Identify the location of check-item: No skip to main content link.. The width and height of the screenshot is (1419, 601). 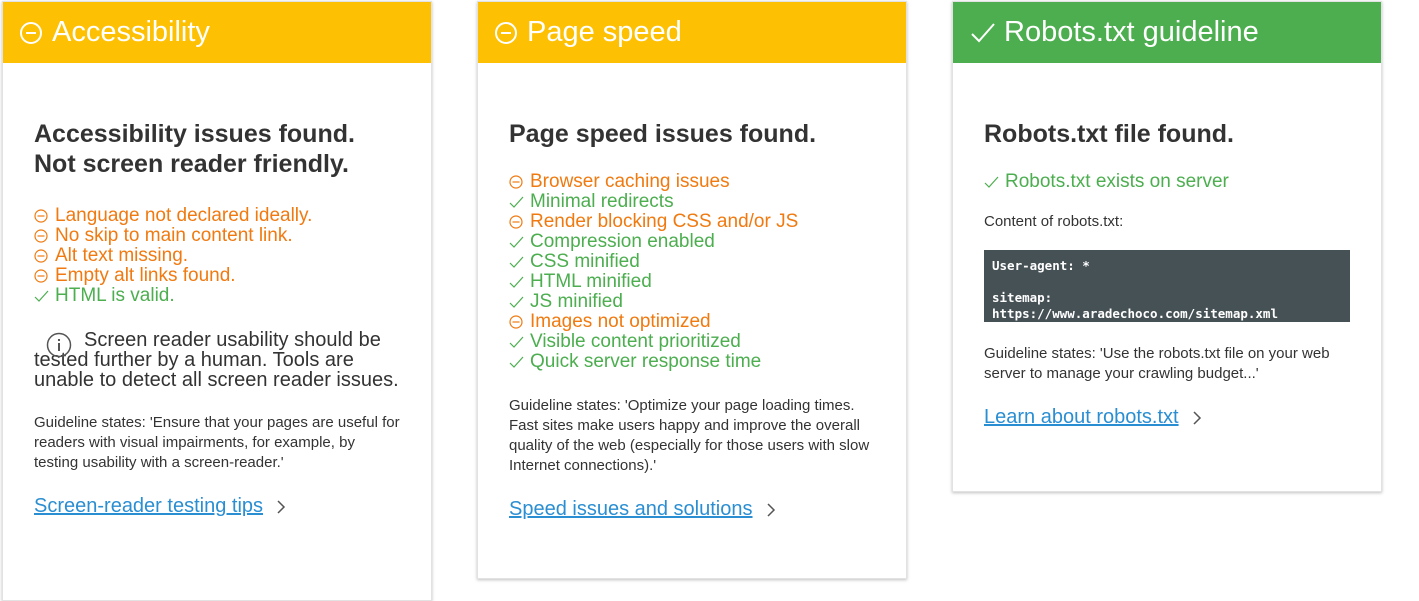
(217, 236).